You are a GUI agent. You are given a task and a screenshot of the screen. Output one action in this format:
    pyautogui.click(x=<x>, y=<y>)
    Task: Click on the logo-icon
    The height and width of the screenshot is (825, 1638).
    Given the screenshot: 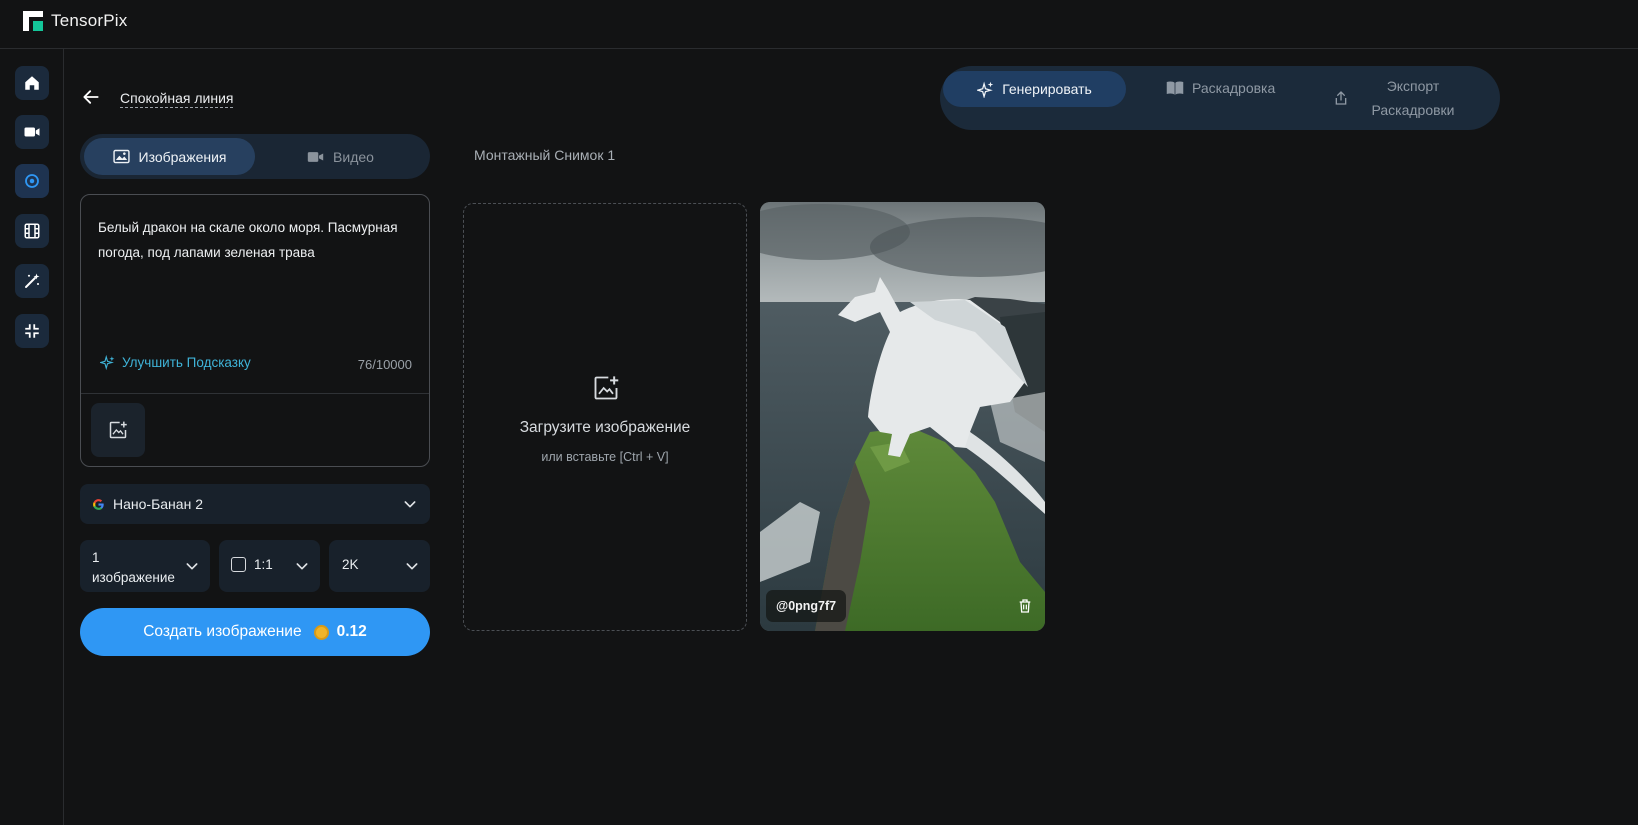 What is the action you would take?
    pyautogui.click(x=33, y=21)
    